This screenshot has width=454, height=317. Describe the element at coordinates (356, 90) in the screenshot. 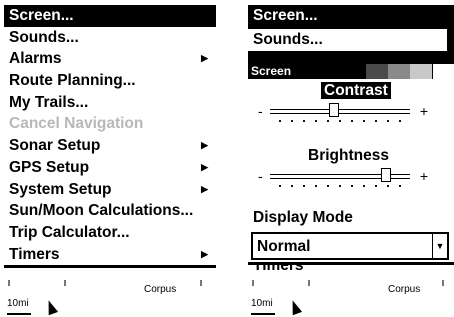

I see `contrast-label: Contrast` at that location.